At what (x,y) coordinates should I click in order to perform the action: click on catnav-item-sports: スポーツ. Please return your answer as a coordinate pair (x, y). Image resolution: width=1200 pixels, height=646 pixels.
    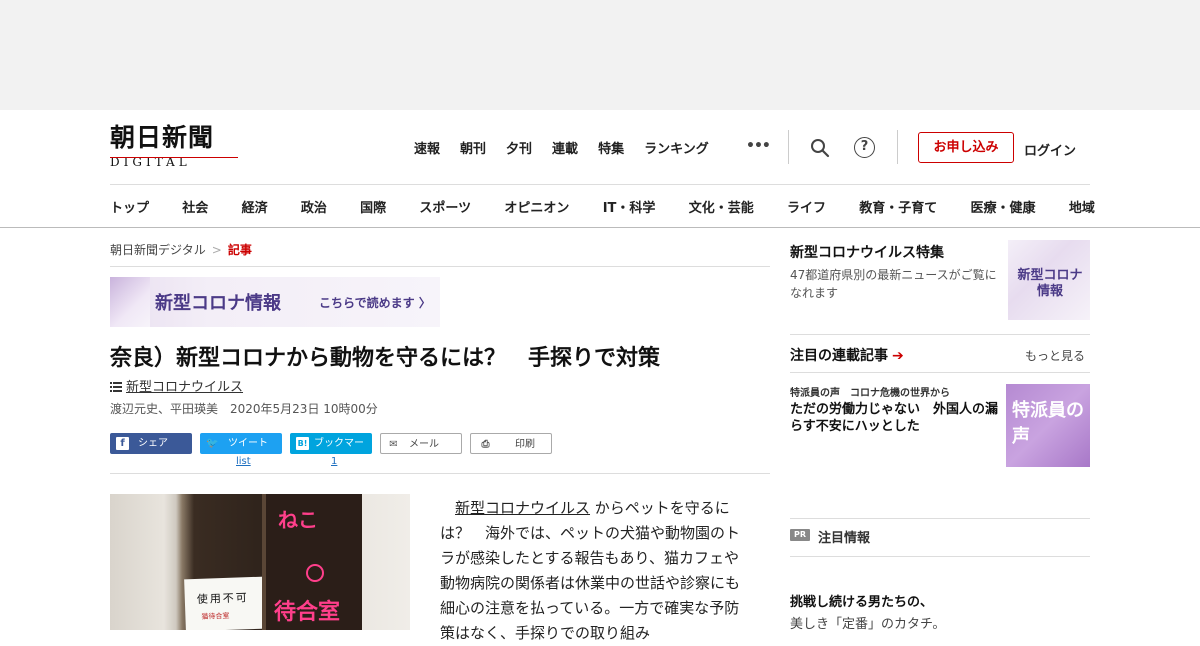
    Looking at the image, I should click on (445, 206).